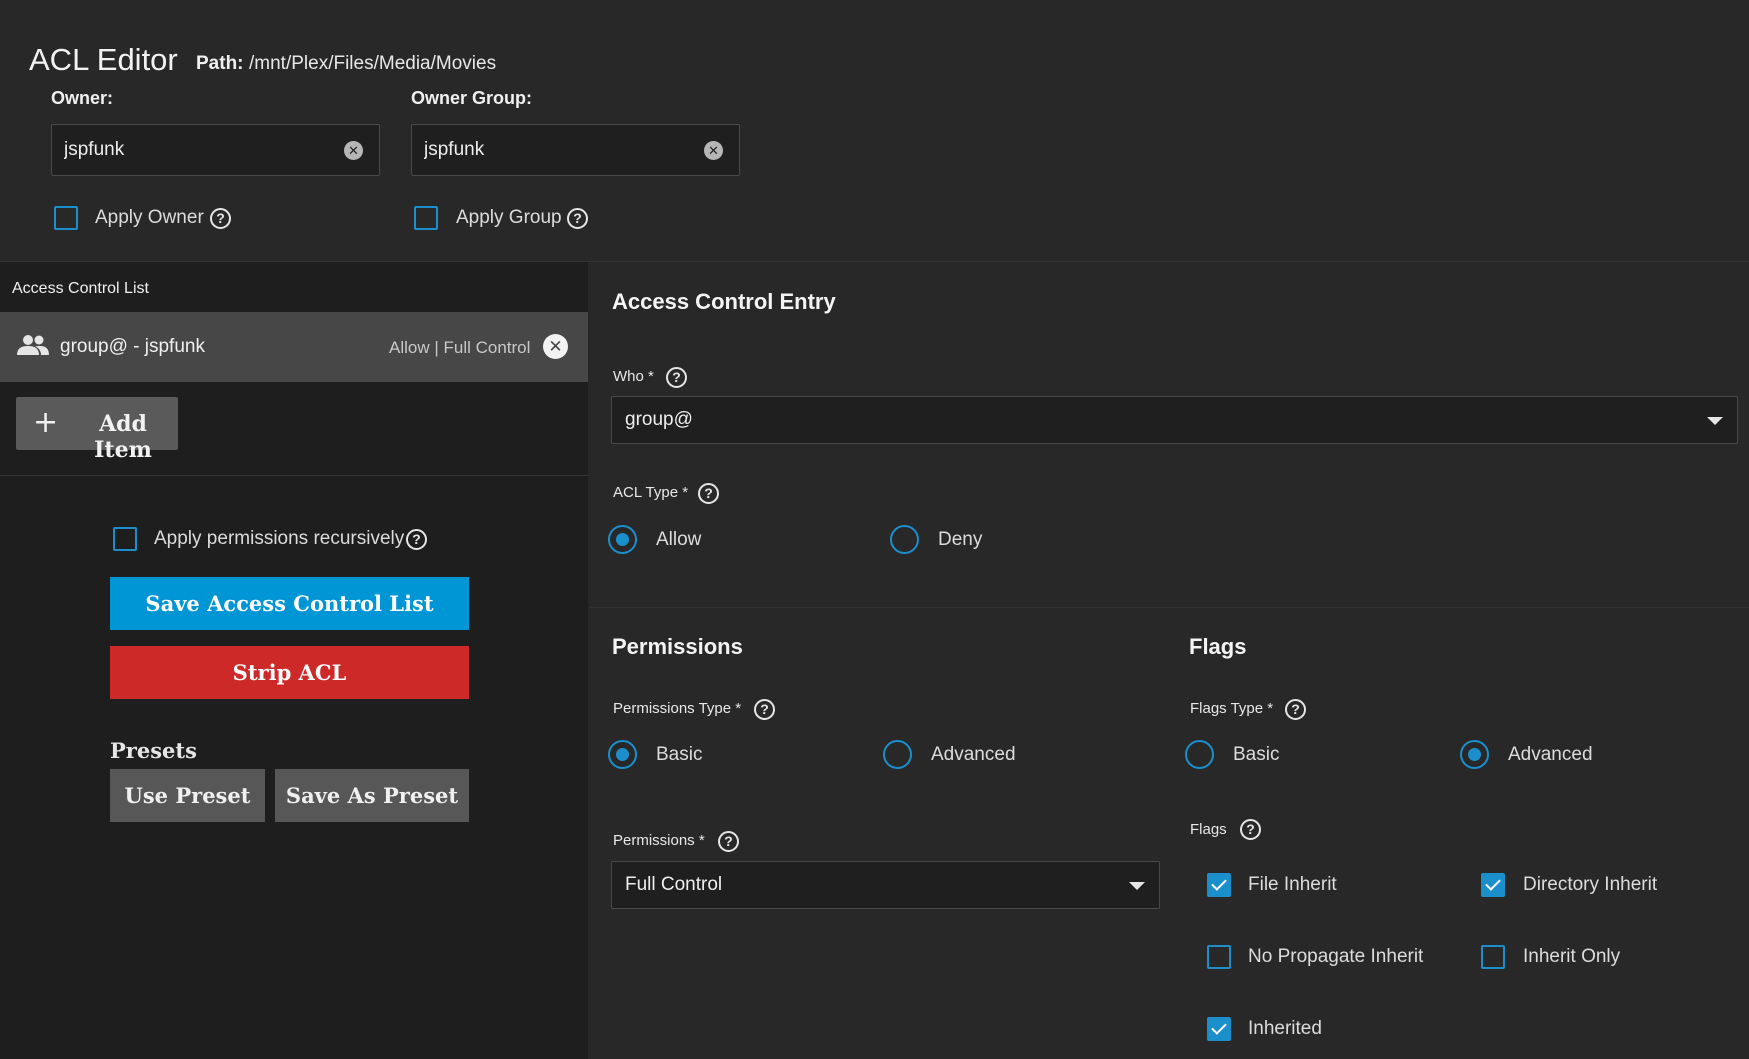 The image size is (1749, 1059). What do you see at coordinates (1256, 754) in the screenshot?
I see `flags-type-basic-label: Basic` at bounding box center [1256, 754].